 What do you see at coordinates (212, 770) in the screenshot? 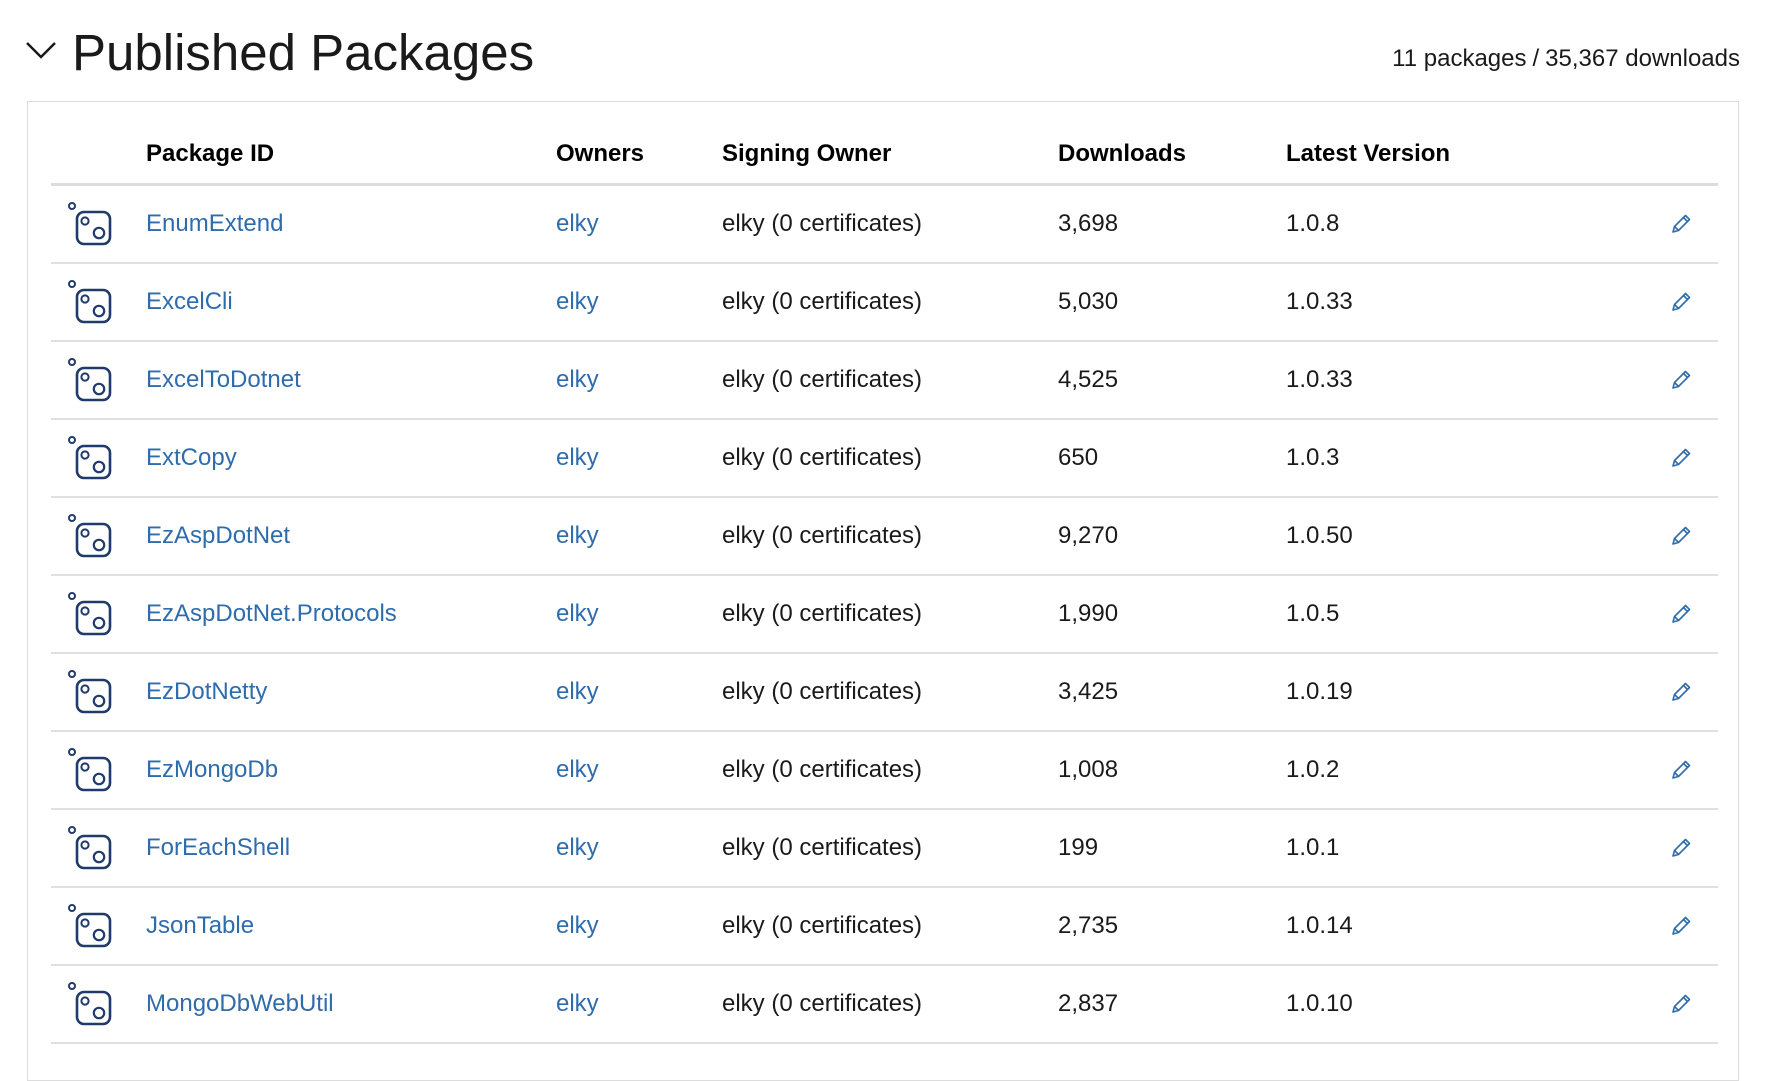
I see `package-id-link: EzMongoDb` at bounding box center [212, 770].